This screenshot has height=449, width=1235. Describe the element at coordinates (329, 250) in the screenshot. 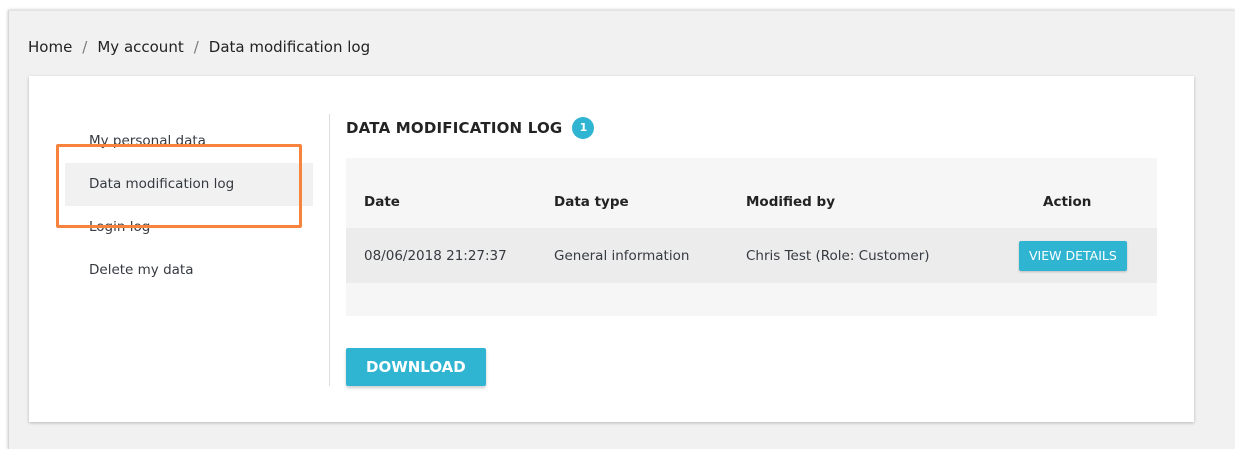

I see `vertical-divider` at that location.